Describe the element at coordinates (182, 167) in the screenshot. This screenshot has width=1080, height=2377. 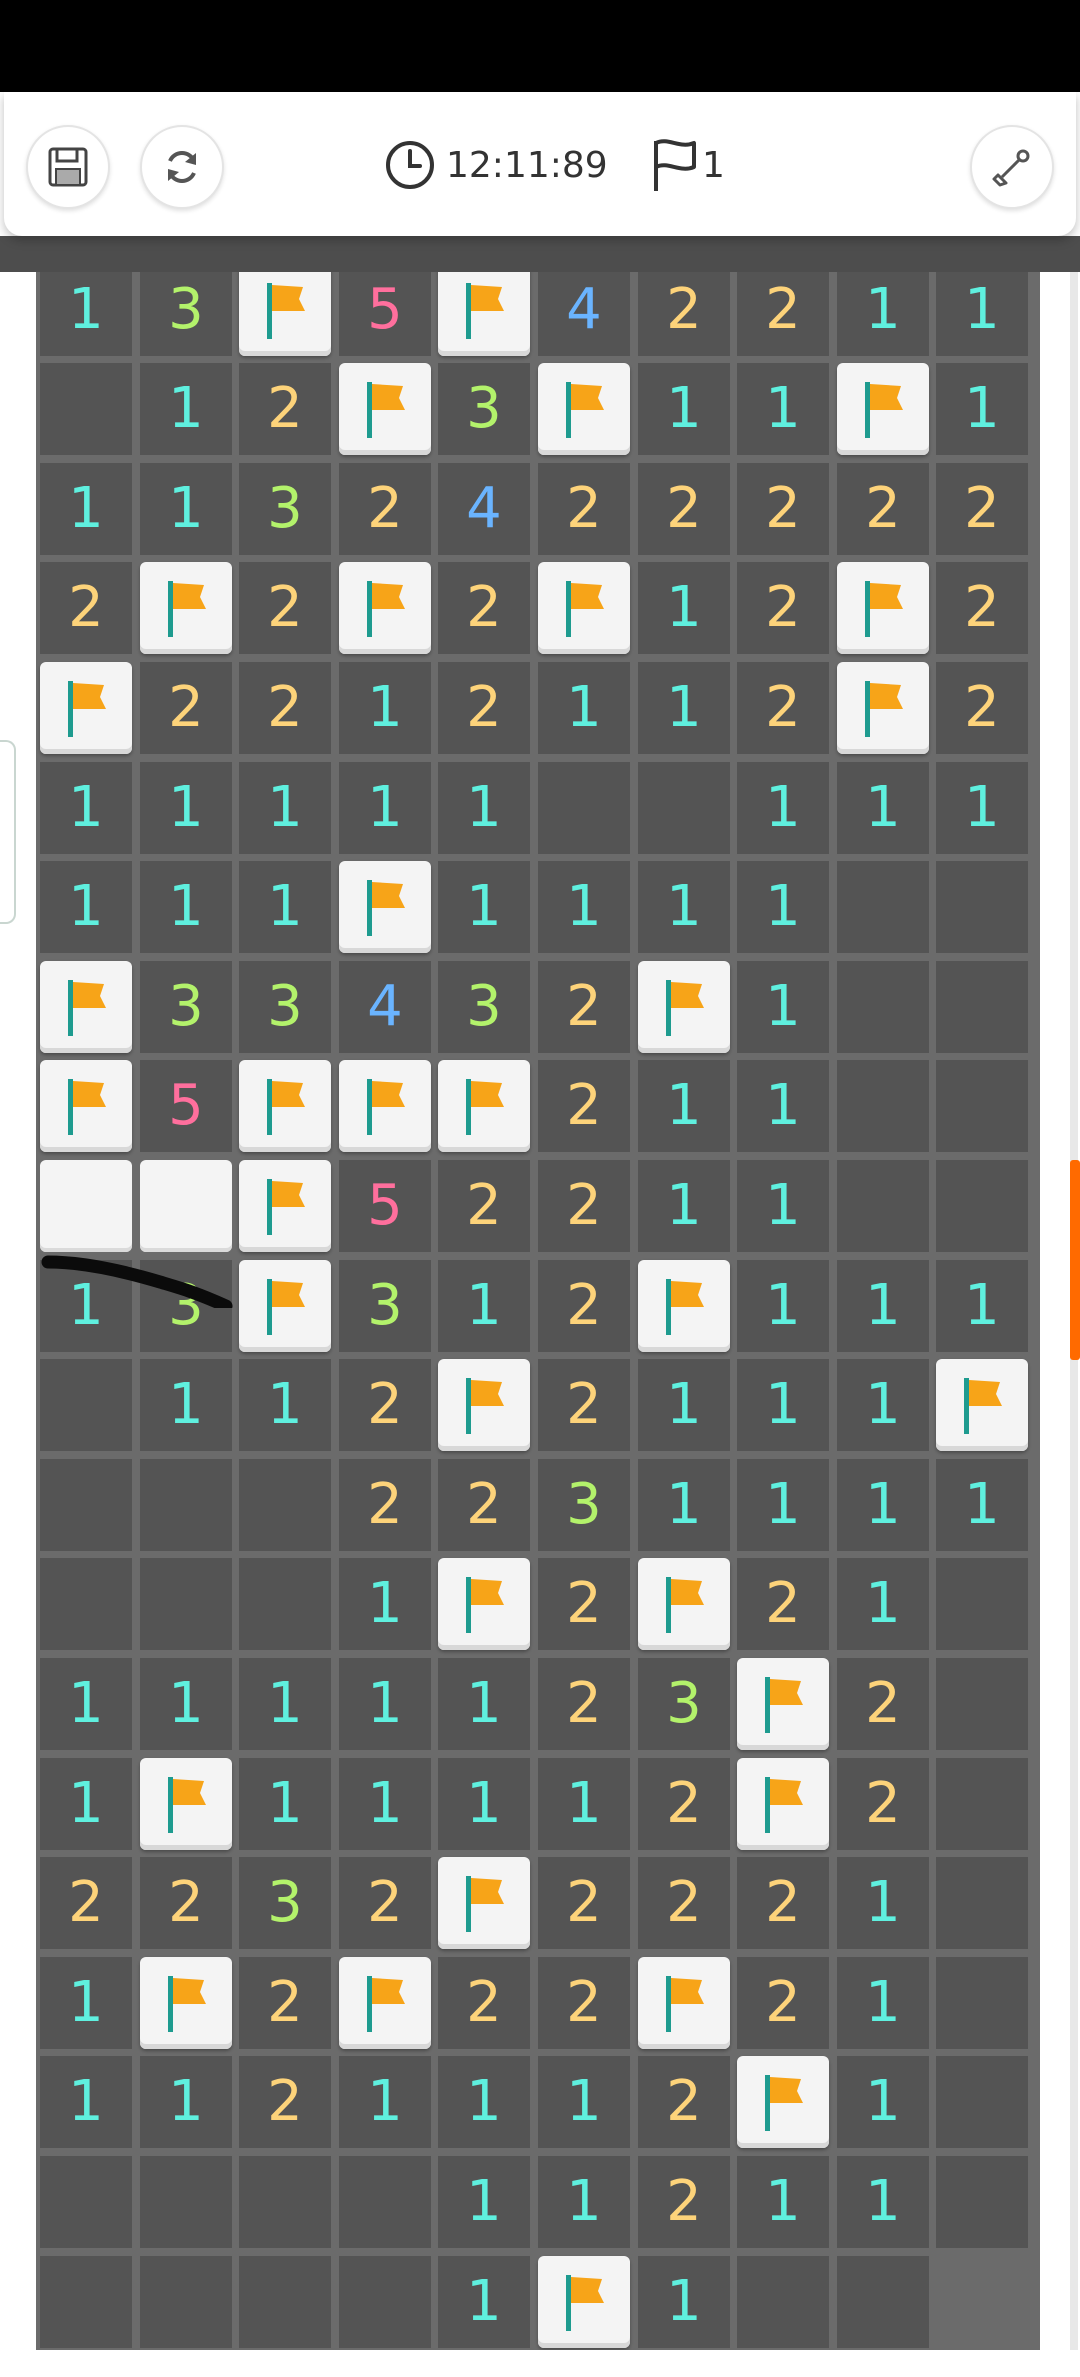
I see `restart-button` at that location.